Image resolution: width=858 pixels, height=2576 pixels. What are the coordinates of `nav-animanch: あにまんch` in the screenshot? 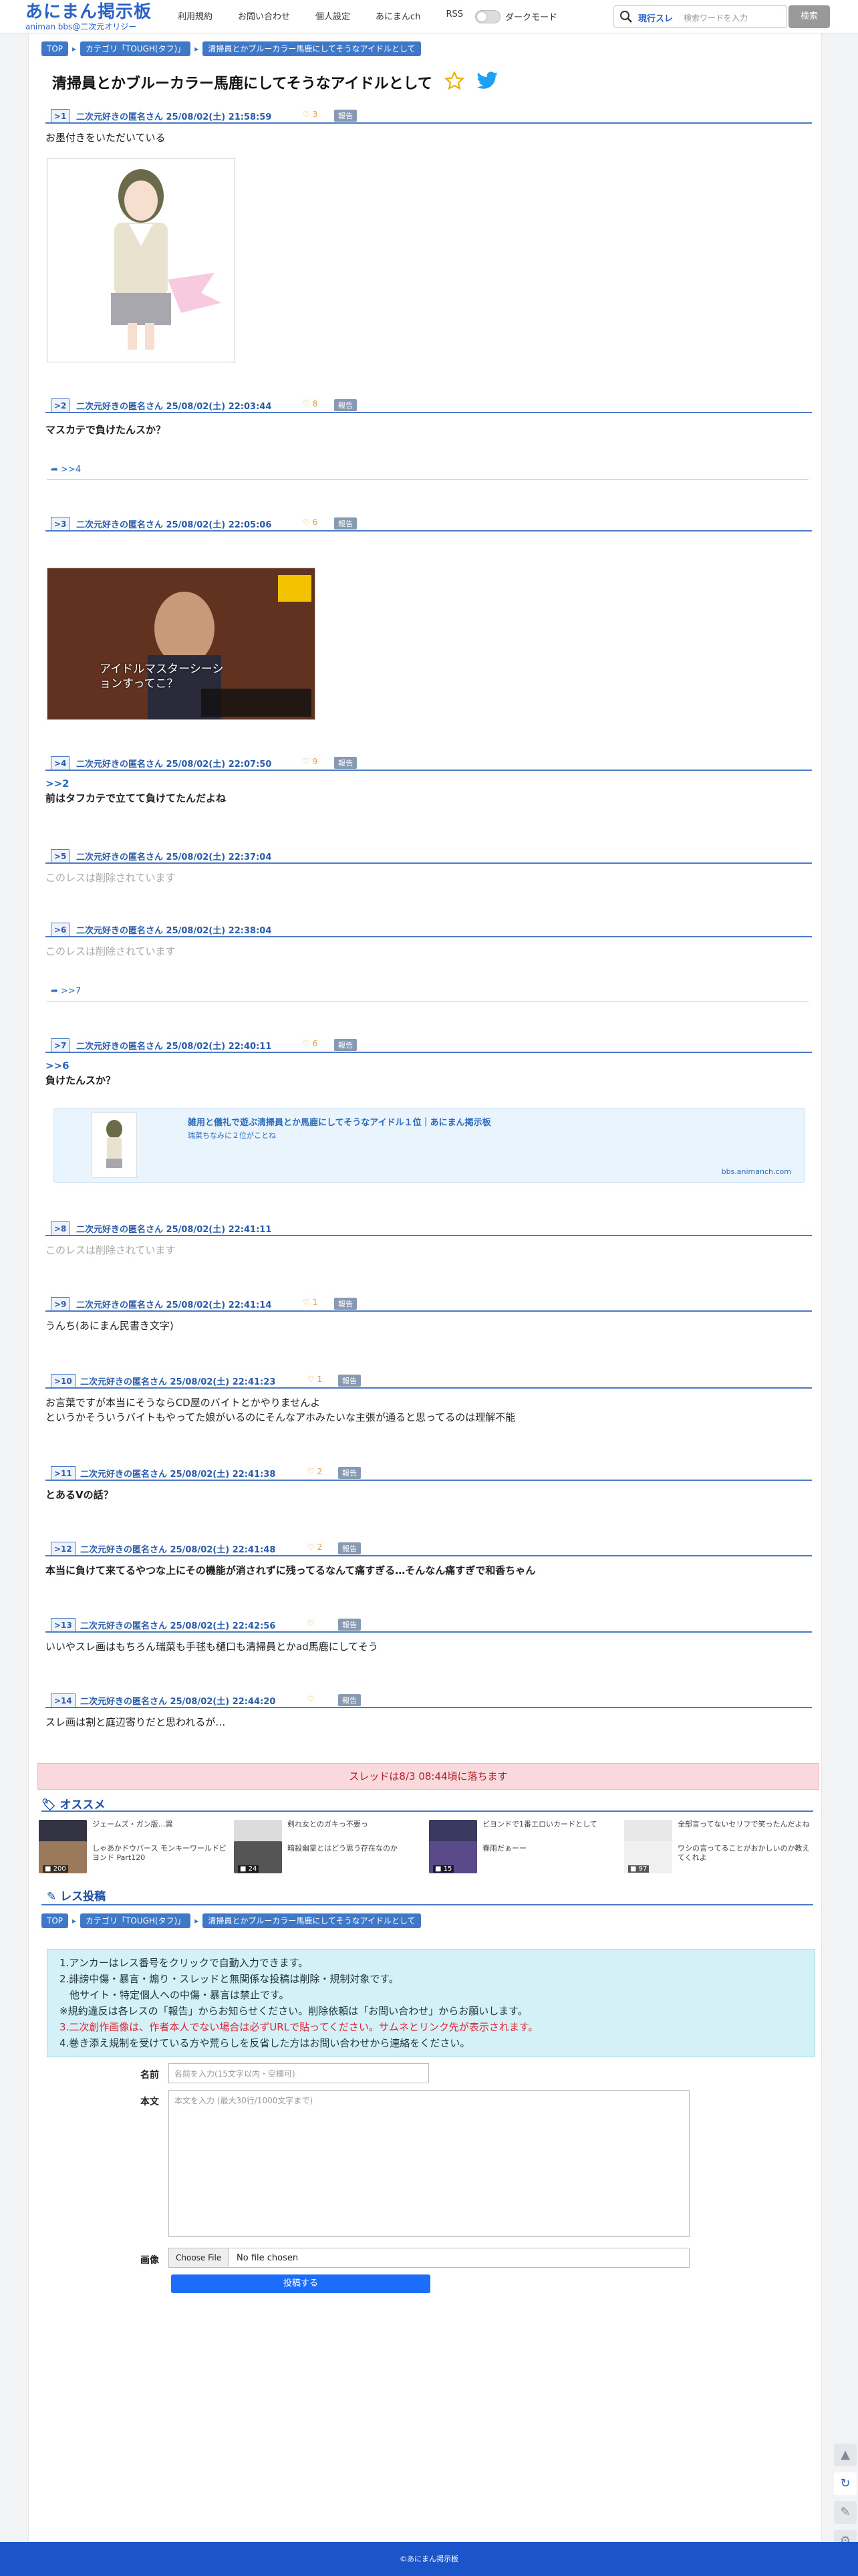 It's located at (398, 15).